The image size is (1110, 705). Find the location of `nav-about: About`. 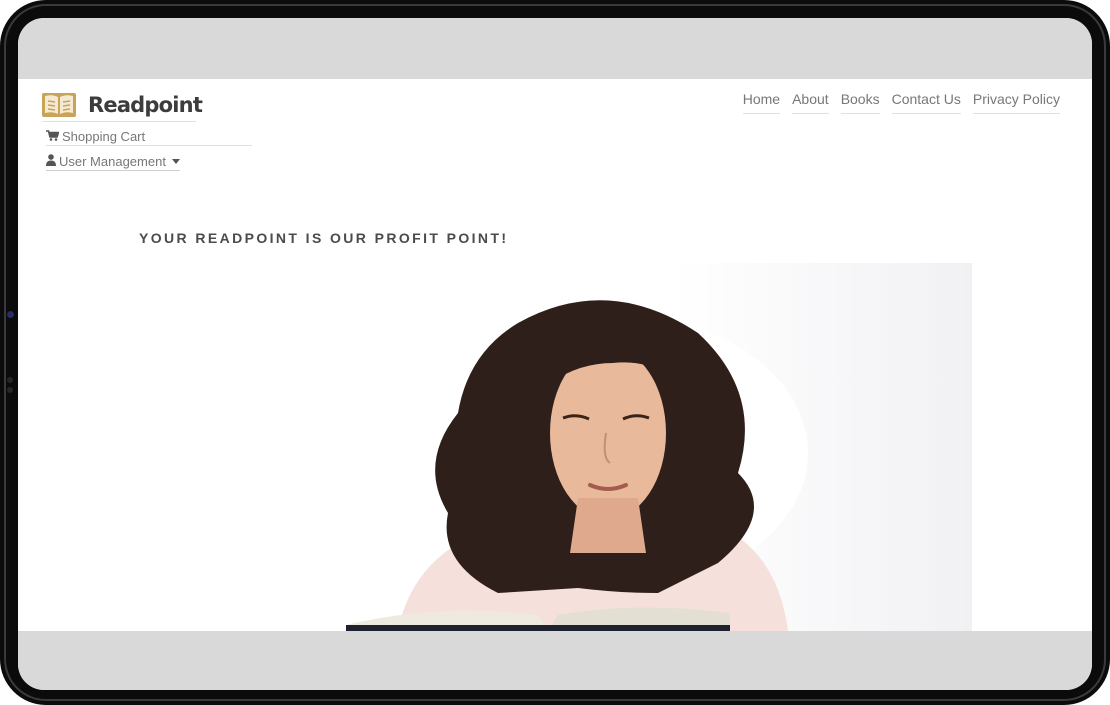

nav-about: About is located at coordinates (810, 102).